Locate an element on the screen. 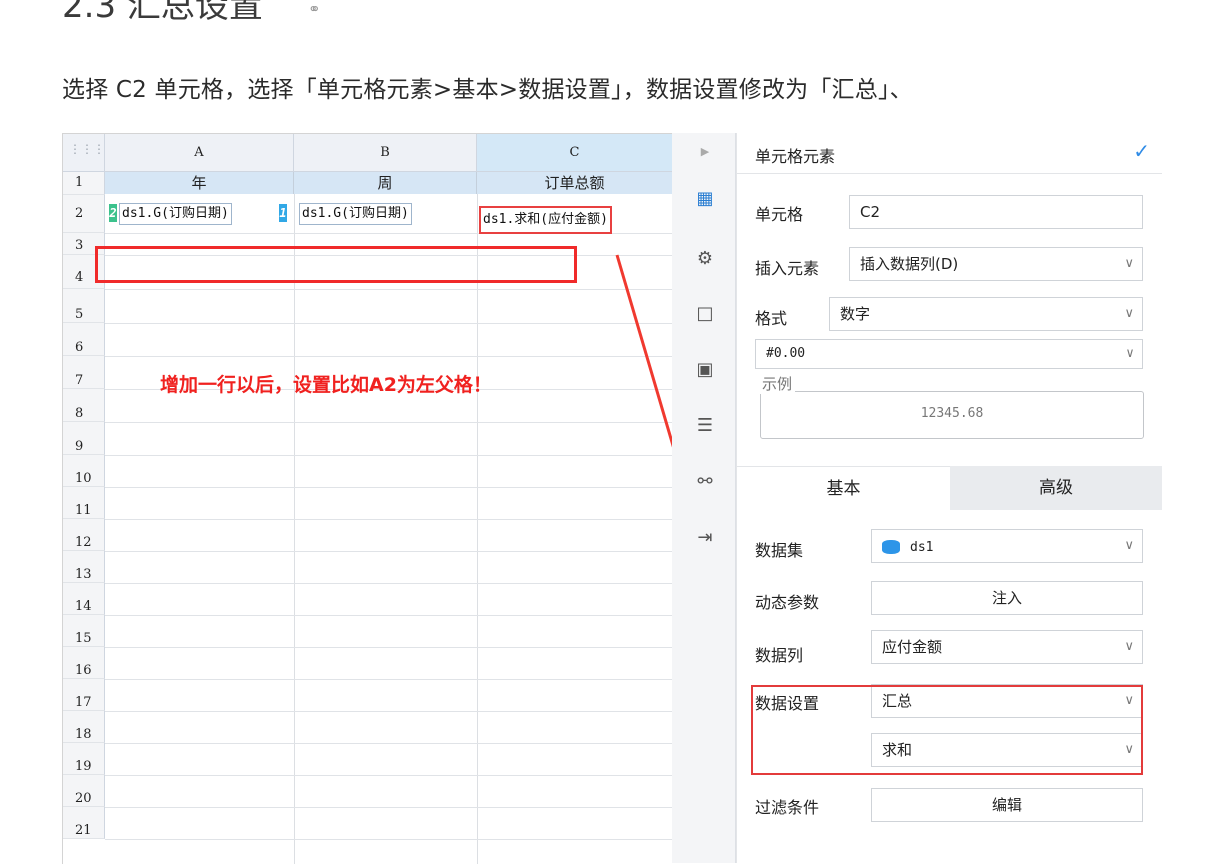  cell-b2-value: ds1.G(订购日期) is located at coordinates (355, 214).